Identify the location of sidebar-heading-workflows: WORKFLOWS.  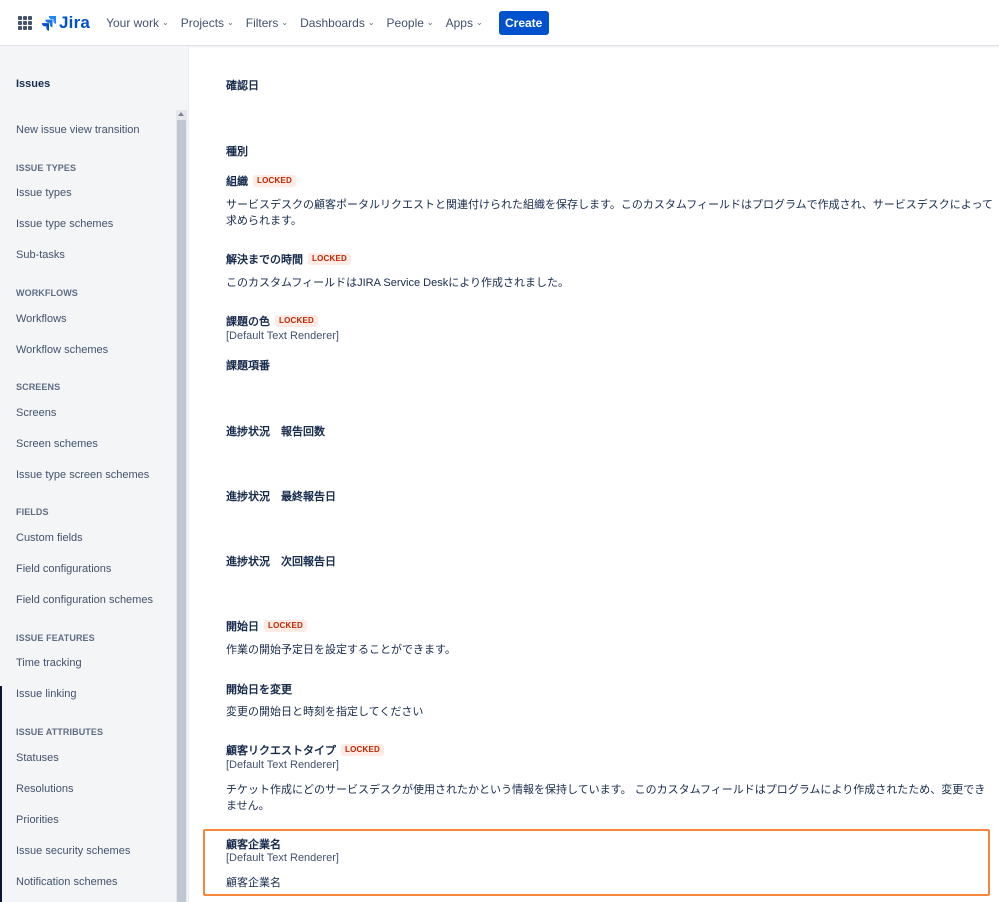
(47, 293).